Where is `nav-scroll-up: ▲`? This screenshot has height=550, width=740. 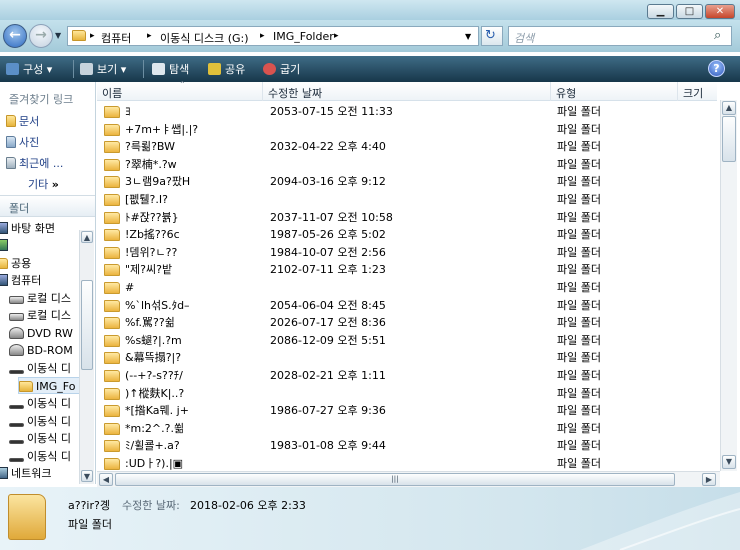 nav-scroll-up: ▲ is located at coordinates (87, 237).